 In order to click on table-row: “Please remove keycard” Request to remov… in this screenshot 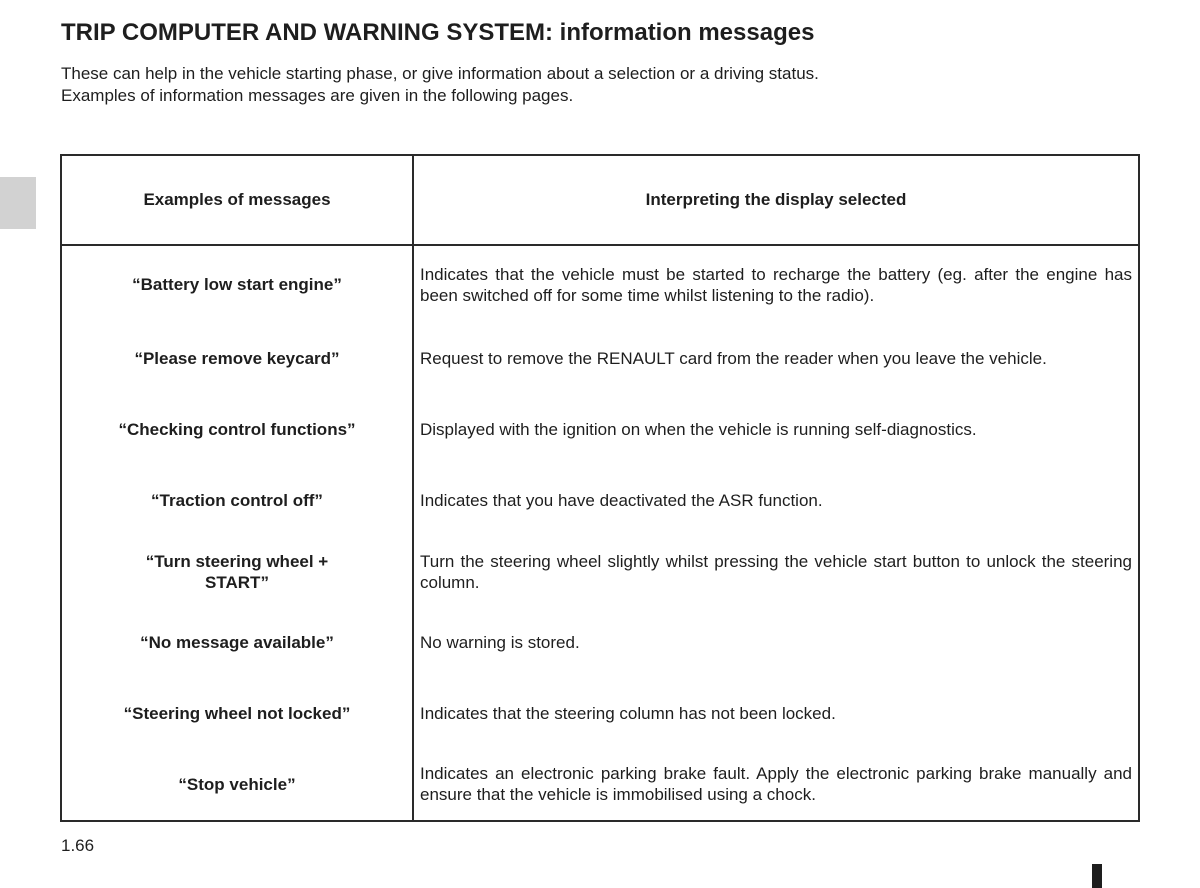, I will do `click(600, 359)`.